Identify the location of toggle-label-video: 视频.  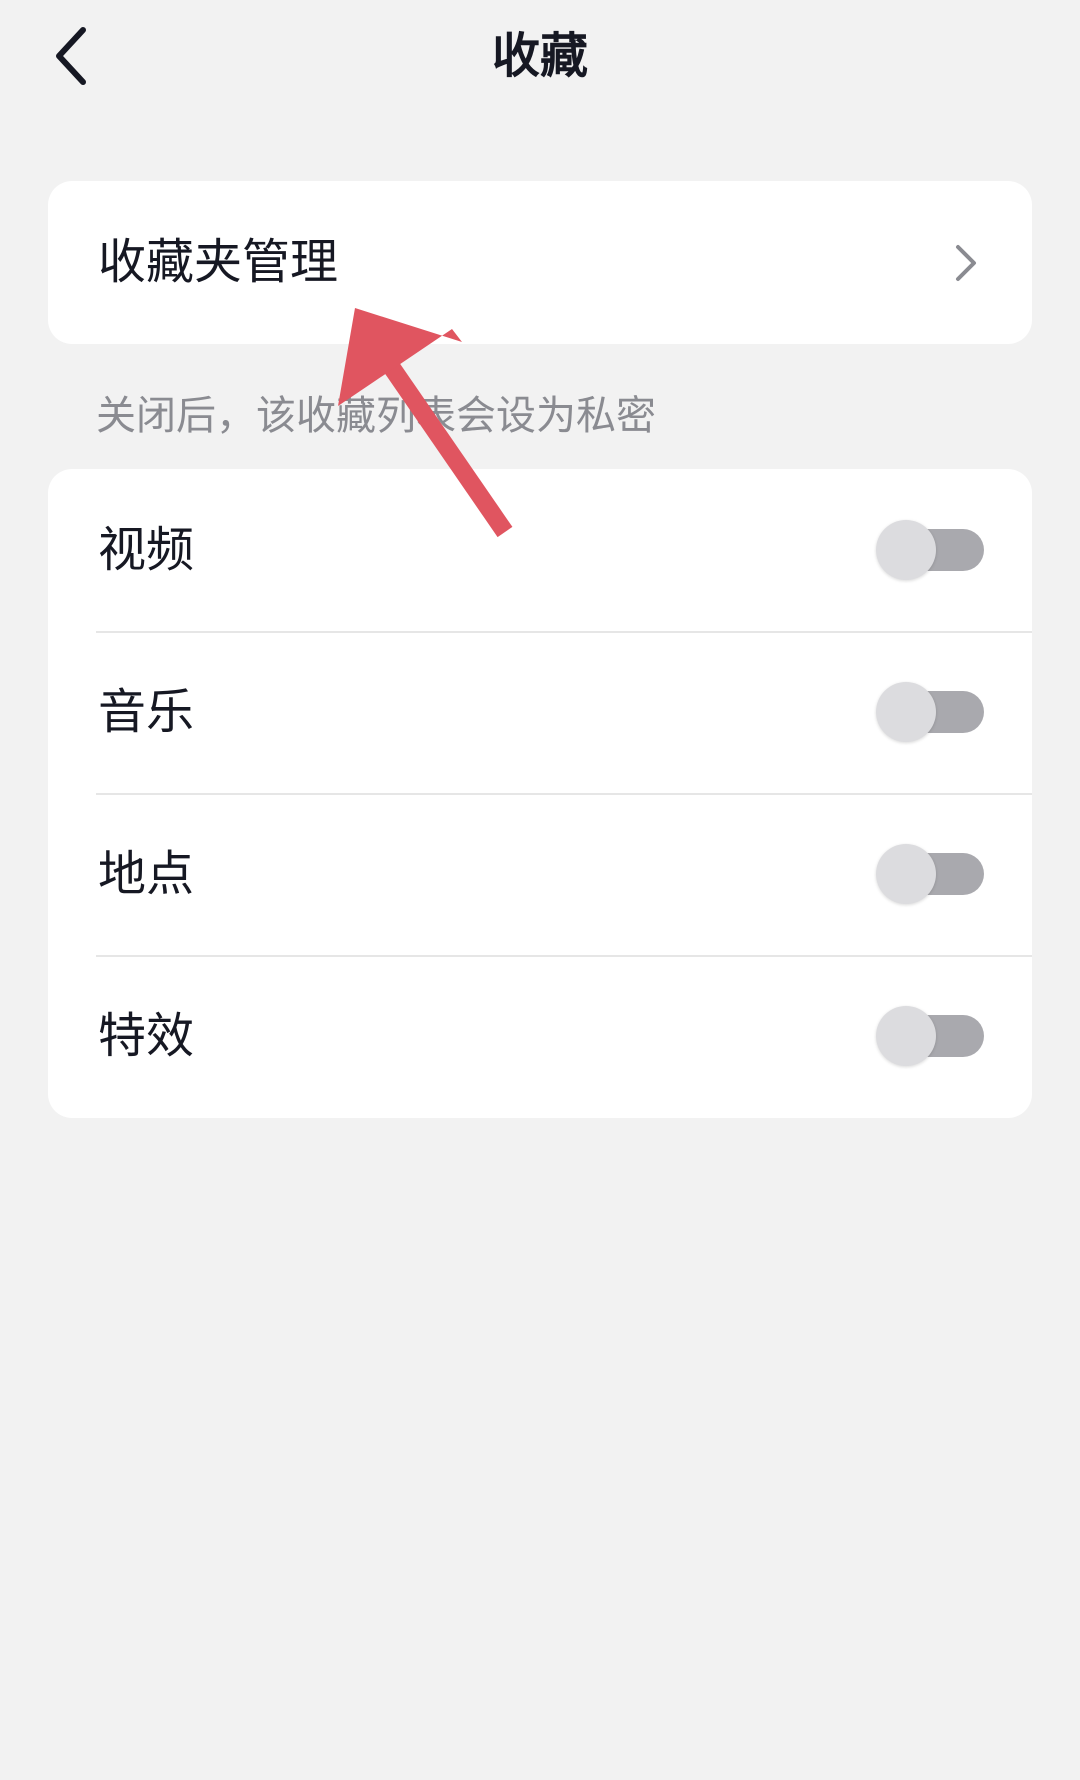
(146, 550).